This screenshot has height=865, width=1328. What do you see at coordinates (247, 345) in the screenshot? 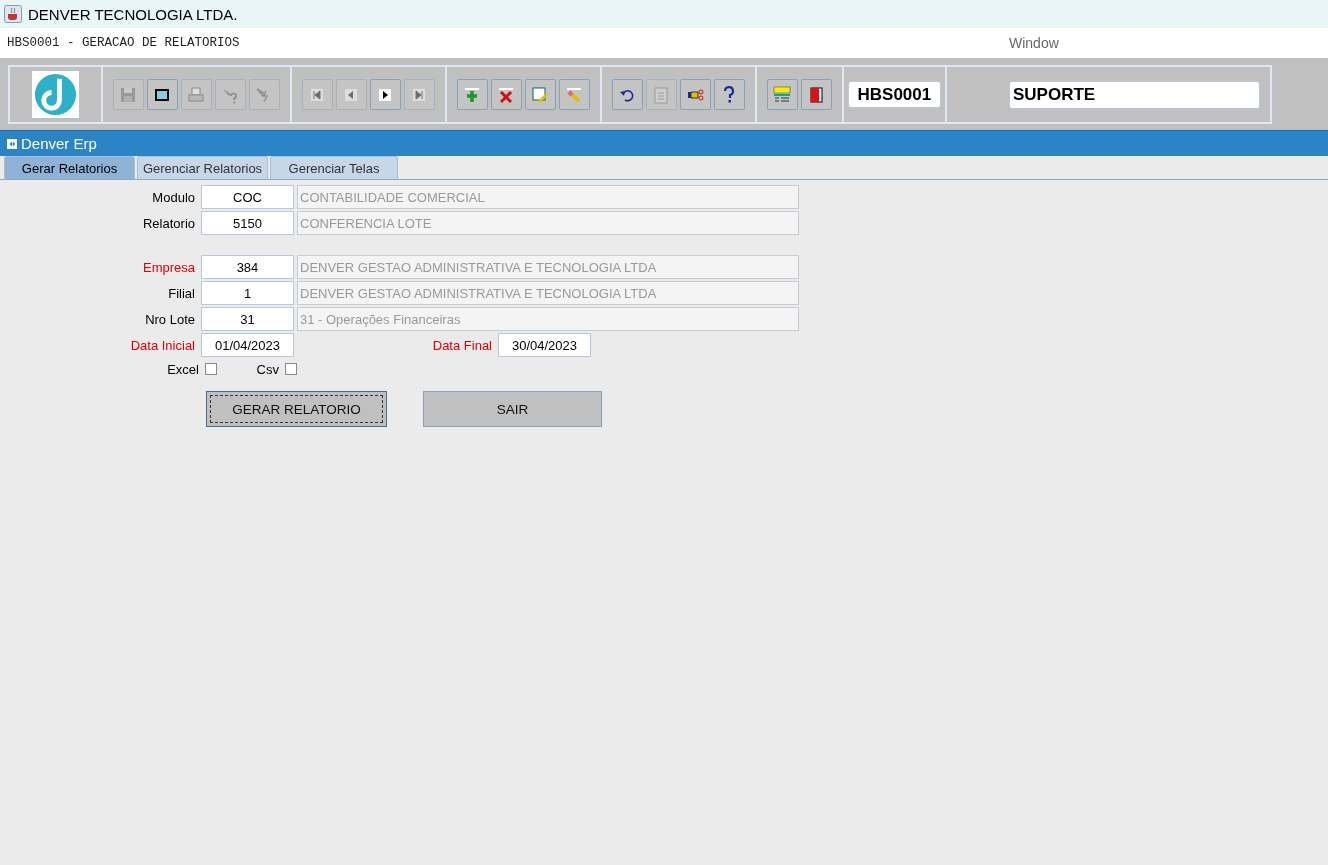
I see `date-field: 01/04/2023` at bounding box center [247, 345].